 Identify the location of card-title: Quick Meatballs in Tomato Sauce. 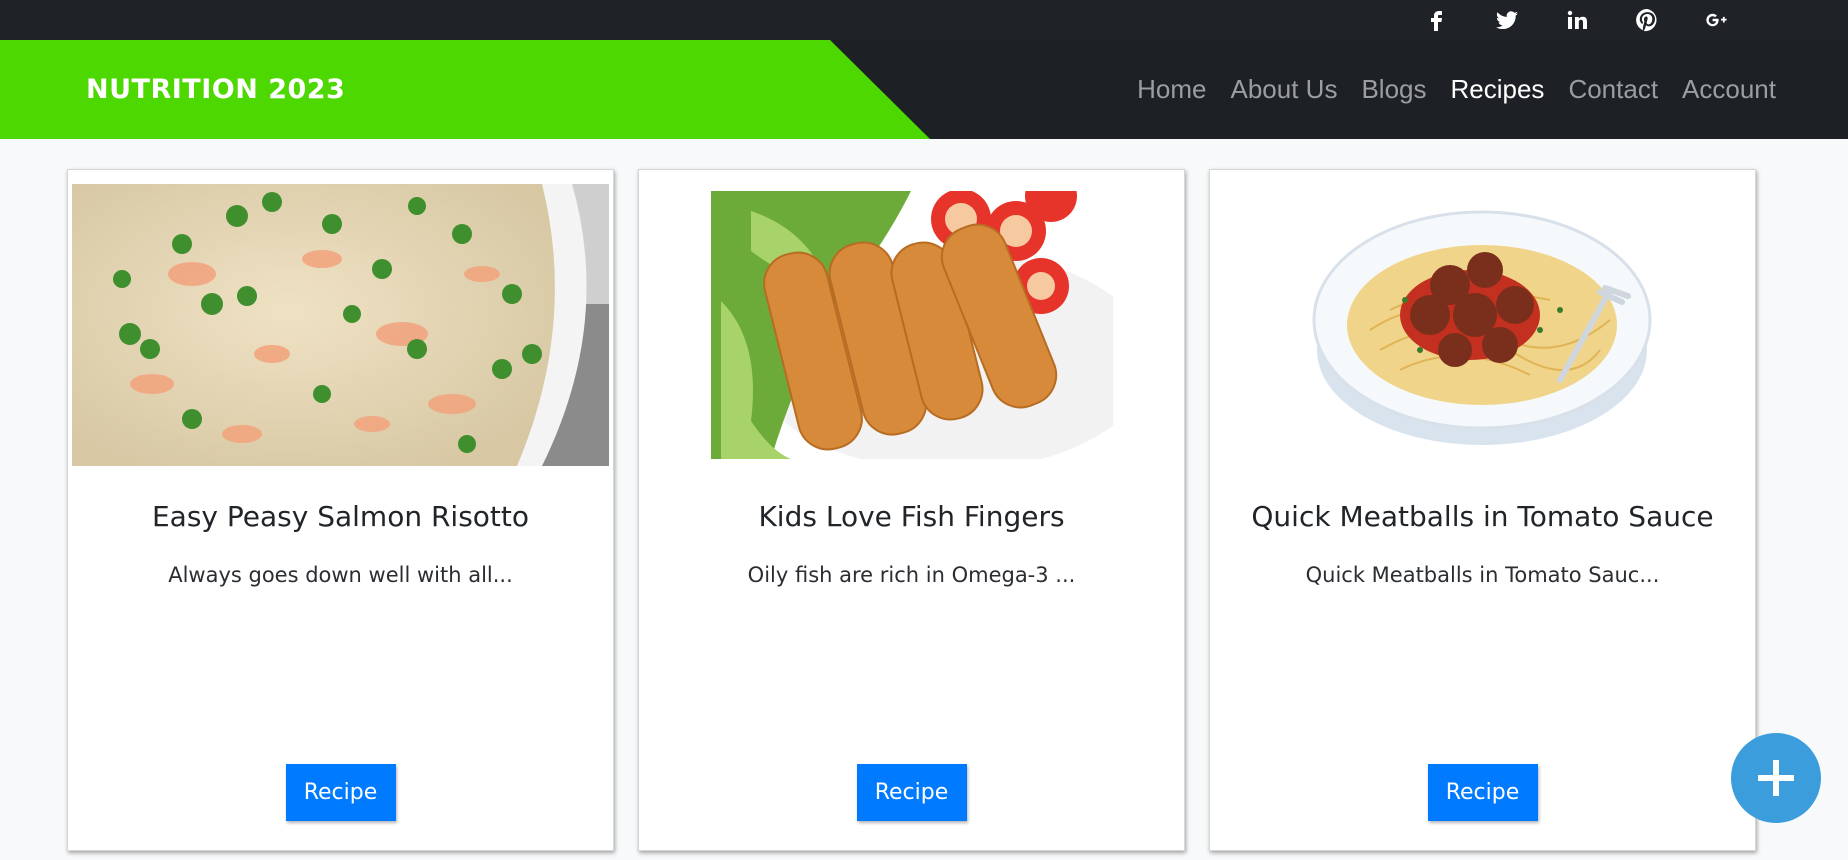
(1482, 516).